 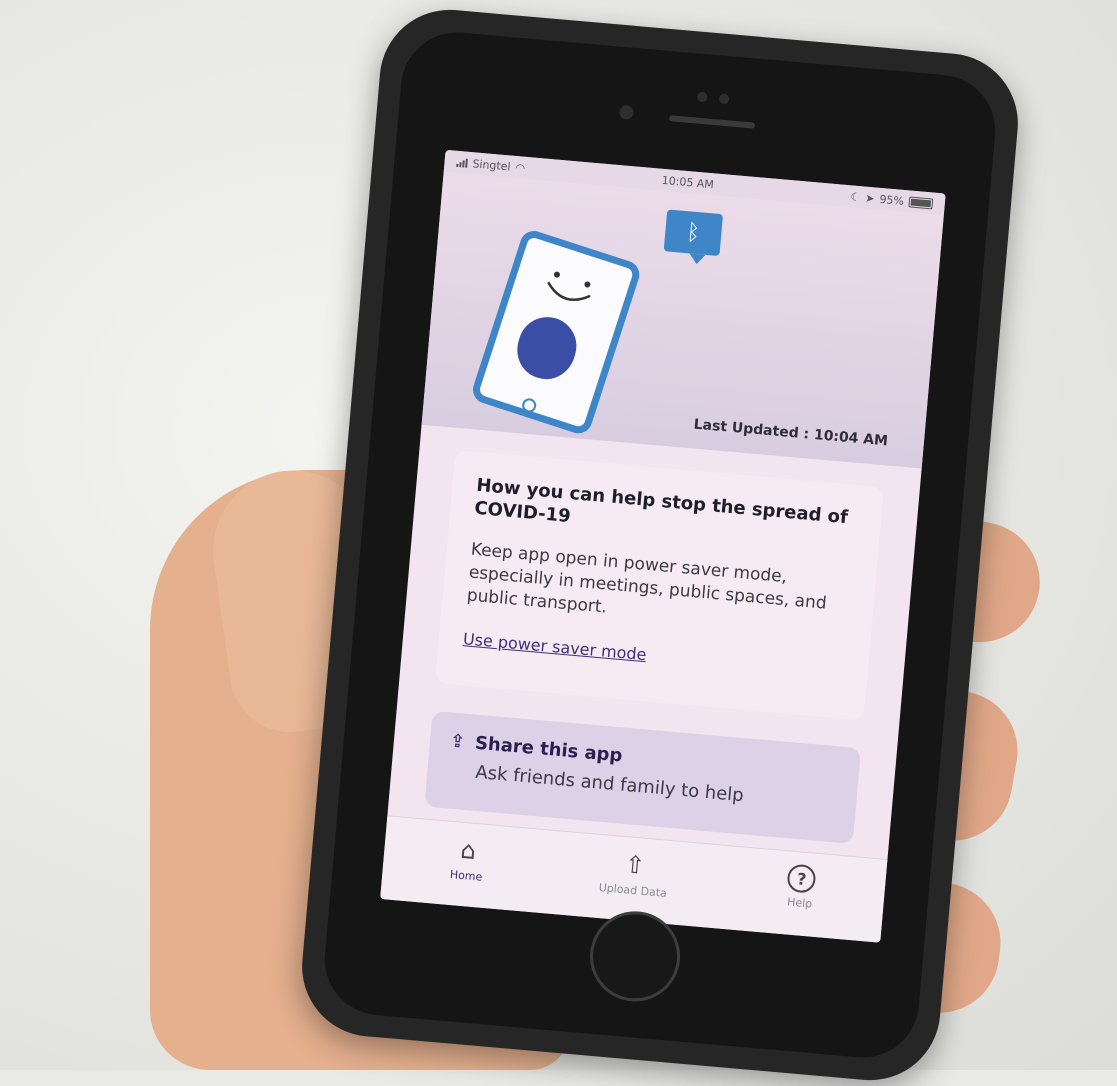 I want to click on status-time: 10:05 AM, so click(x=688, y=182).